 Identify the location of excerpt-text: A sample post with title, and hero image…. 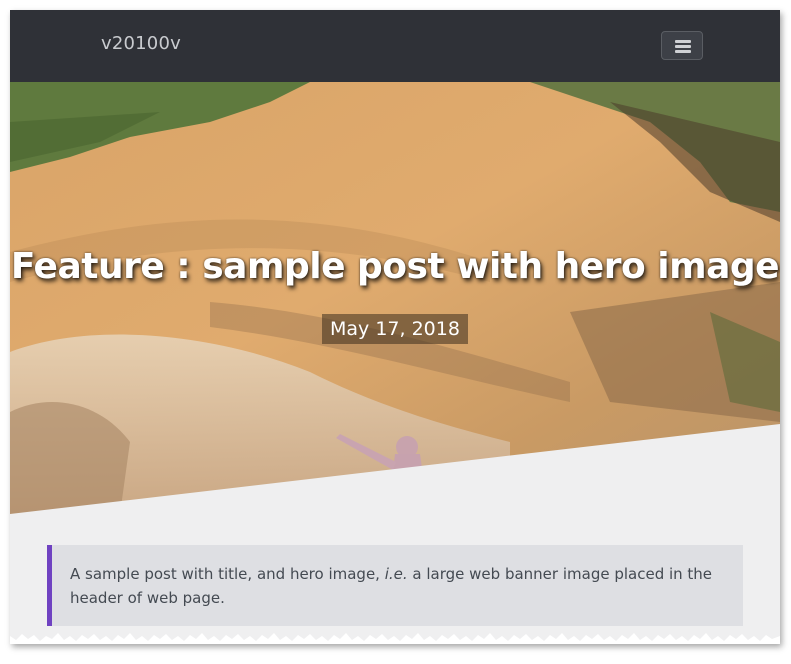
(227, 574).